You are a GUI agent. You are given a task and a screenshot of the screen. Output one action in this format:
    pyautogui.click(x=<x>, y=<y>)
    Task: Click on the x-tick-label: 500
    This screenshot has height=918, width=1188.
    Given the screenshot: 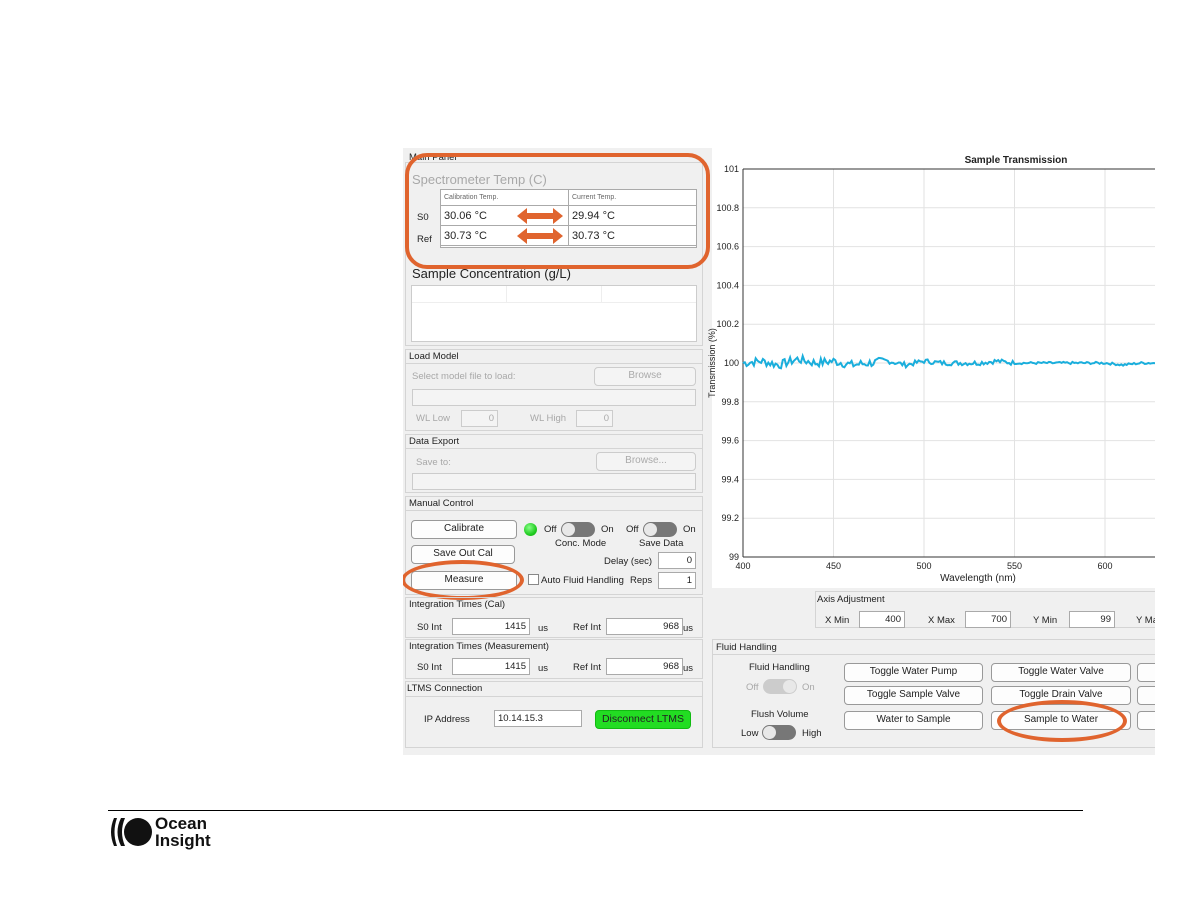 What is the action you would take?
    pyautogui.click(x=923, y=566)
    